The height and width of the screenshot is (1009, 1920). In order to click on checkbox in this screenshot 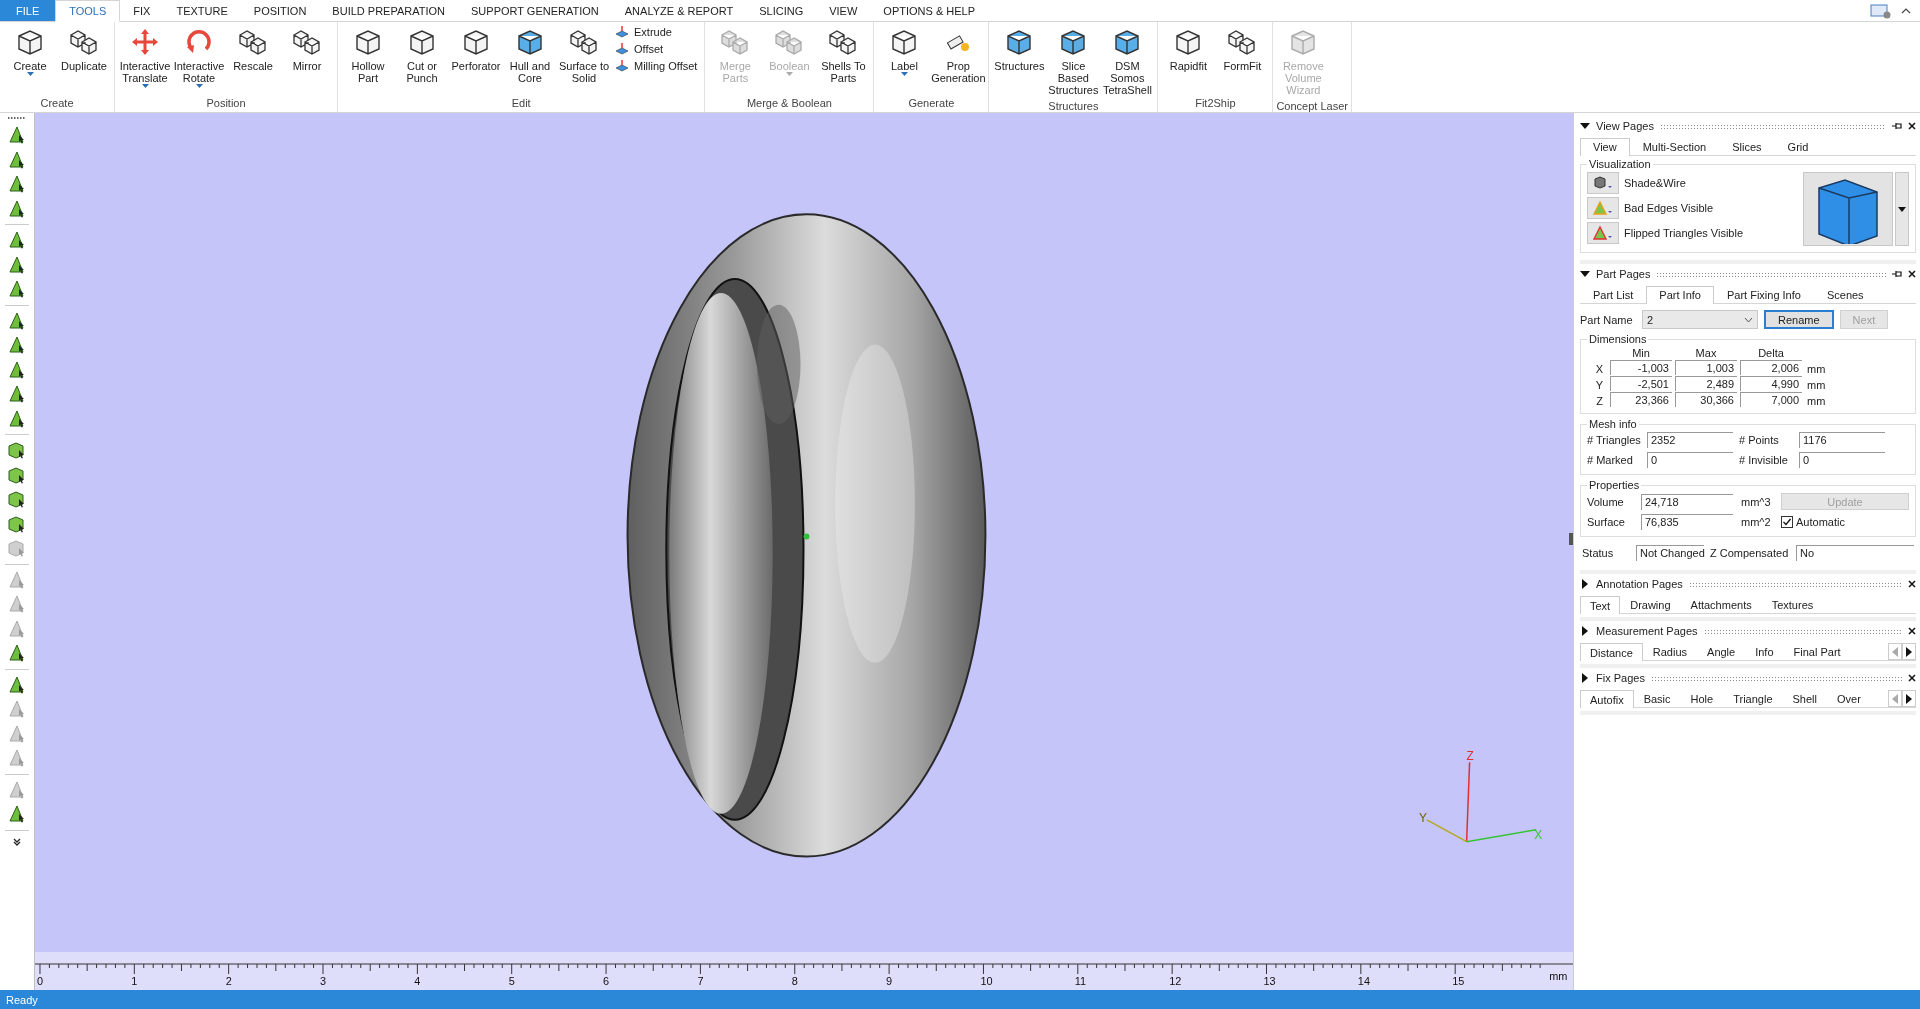, I will do `click(1787, 522)`.